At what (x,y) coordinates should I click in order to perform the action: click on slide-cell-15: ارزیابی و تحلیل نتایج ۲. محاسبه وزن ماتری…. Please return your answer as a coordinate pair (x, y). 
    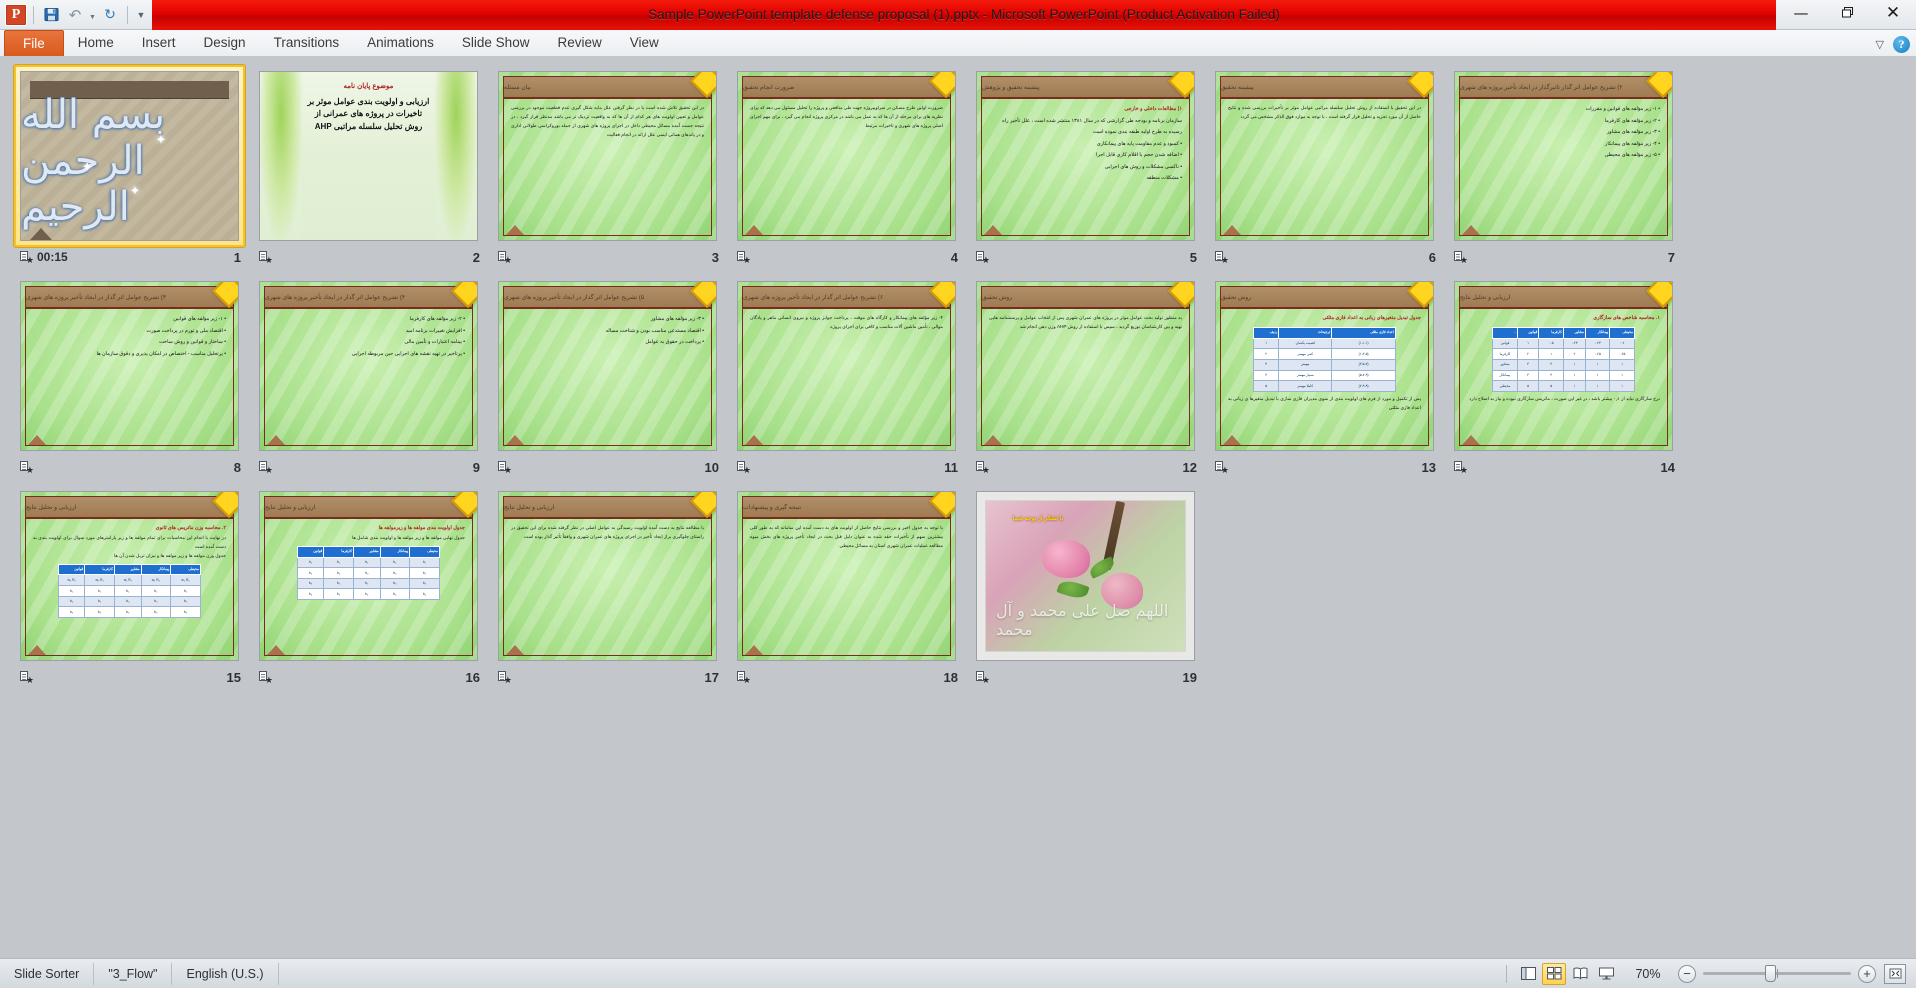
    Looking at the image, I should click on (133, 590).